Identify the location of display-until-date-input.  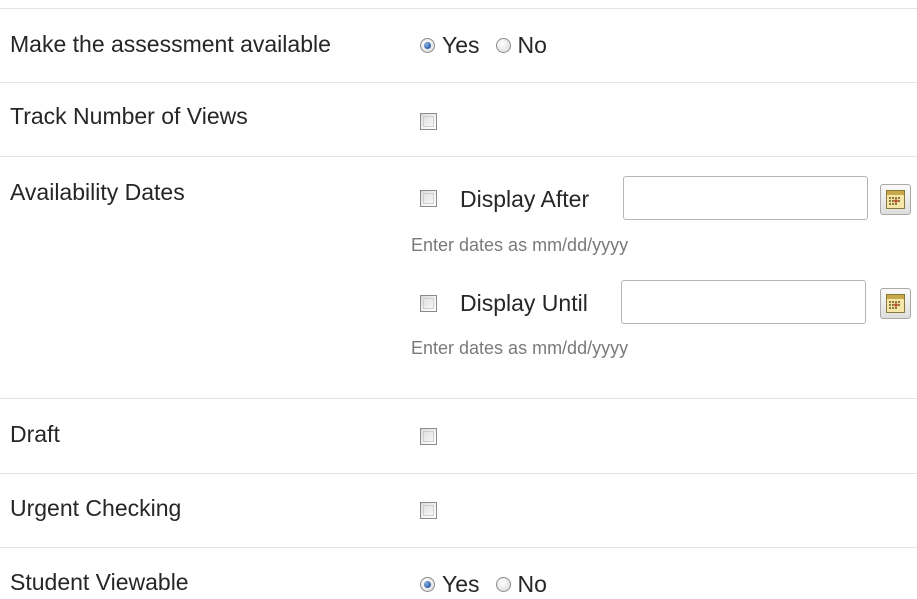
(743, 302).